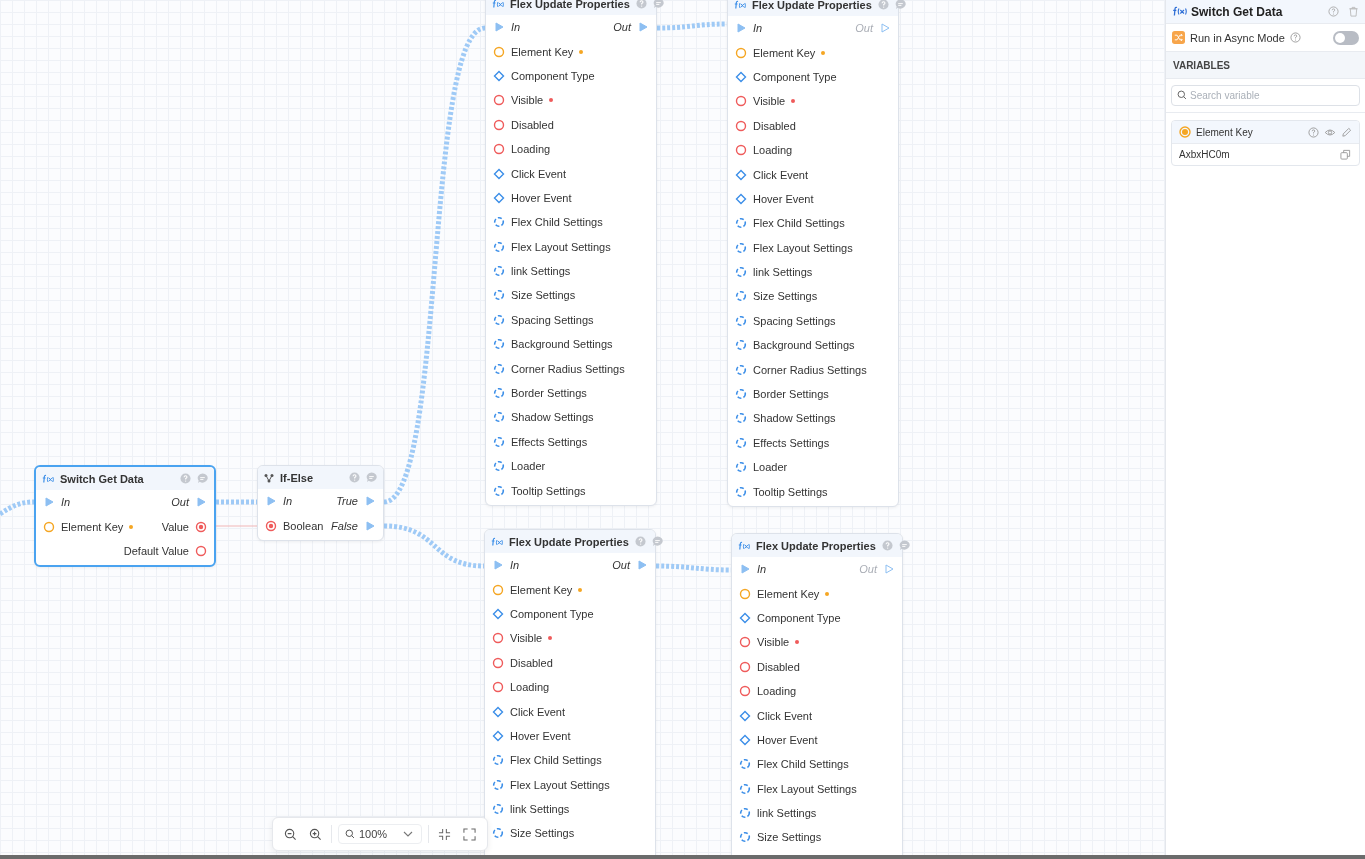 Image resolution: width=1365 pixels, height=859 pixels. What do you see at coordinates (1346, 132) in the screenshot?
I see `pencil-icon` at bounding box center [1346, 132].